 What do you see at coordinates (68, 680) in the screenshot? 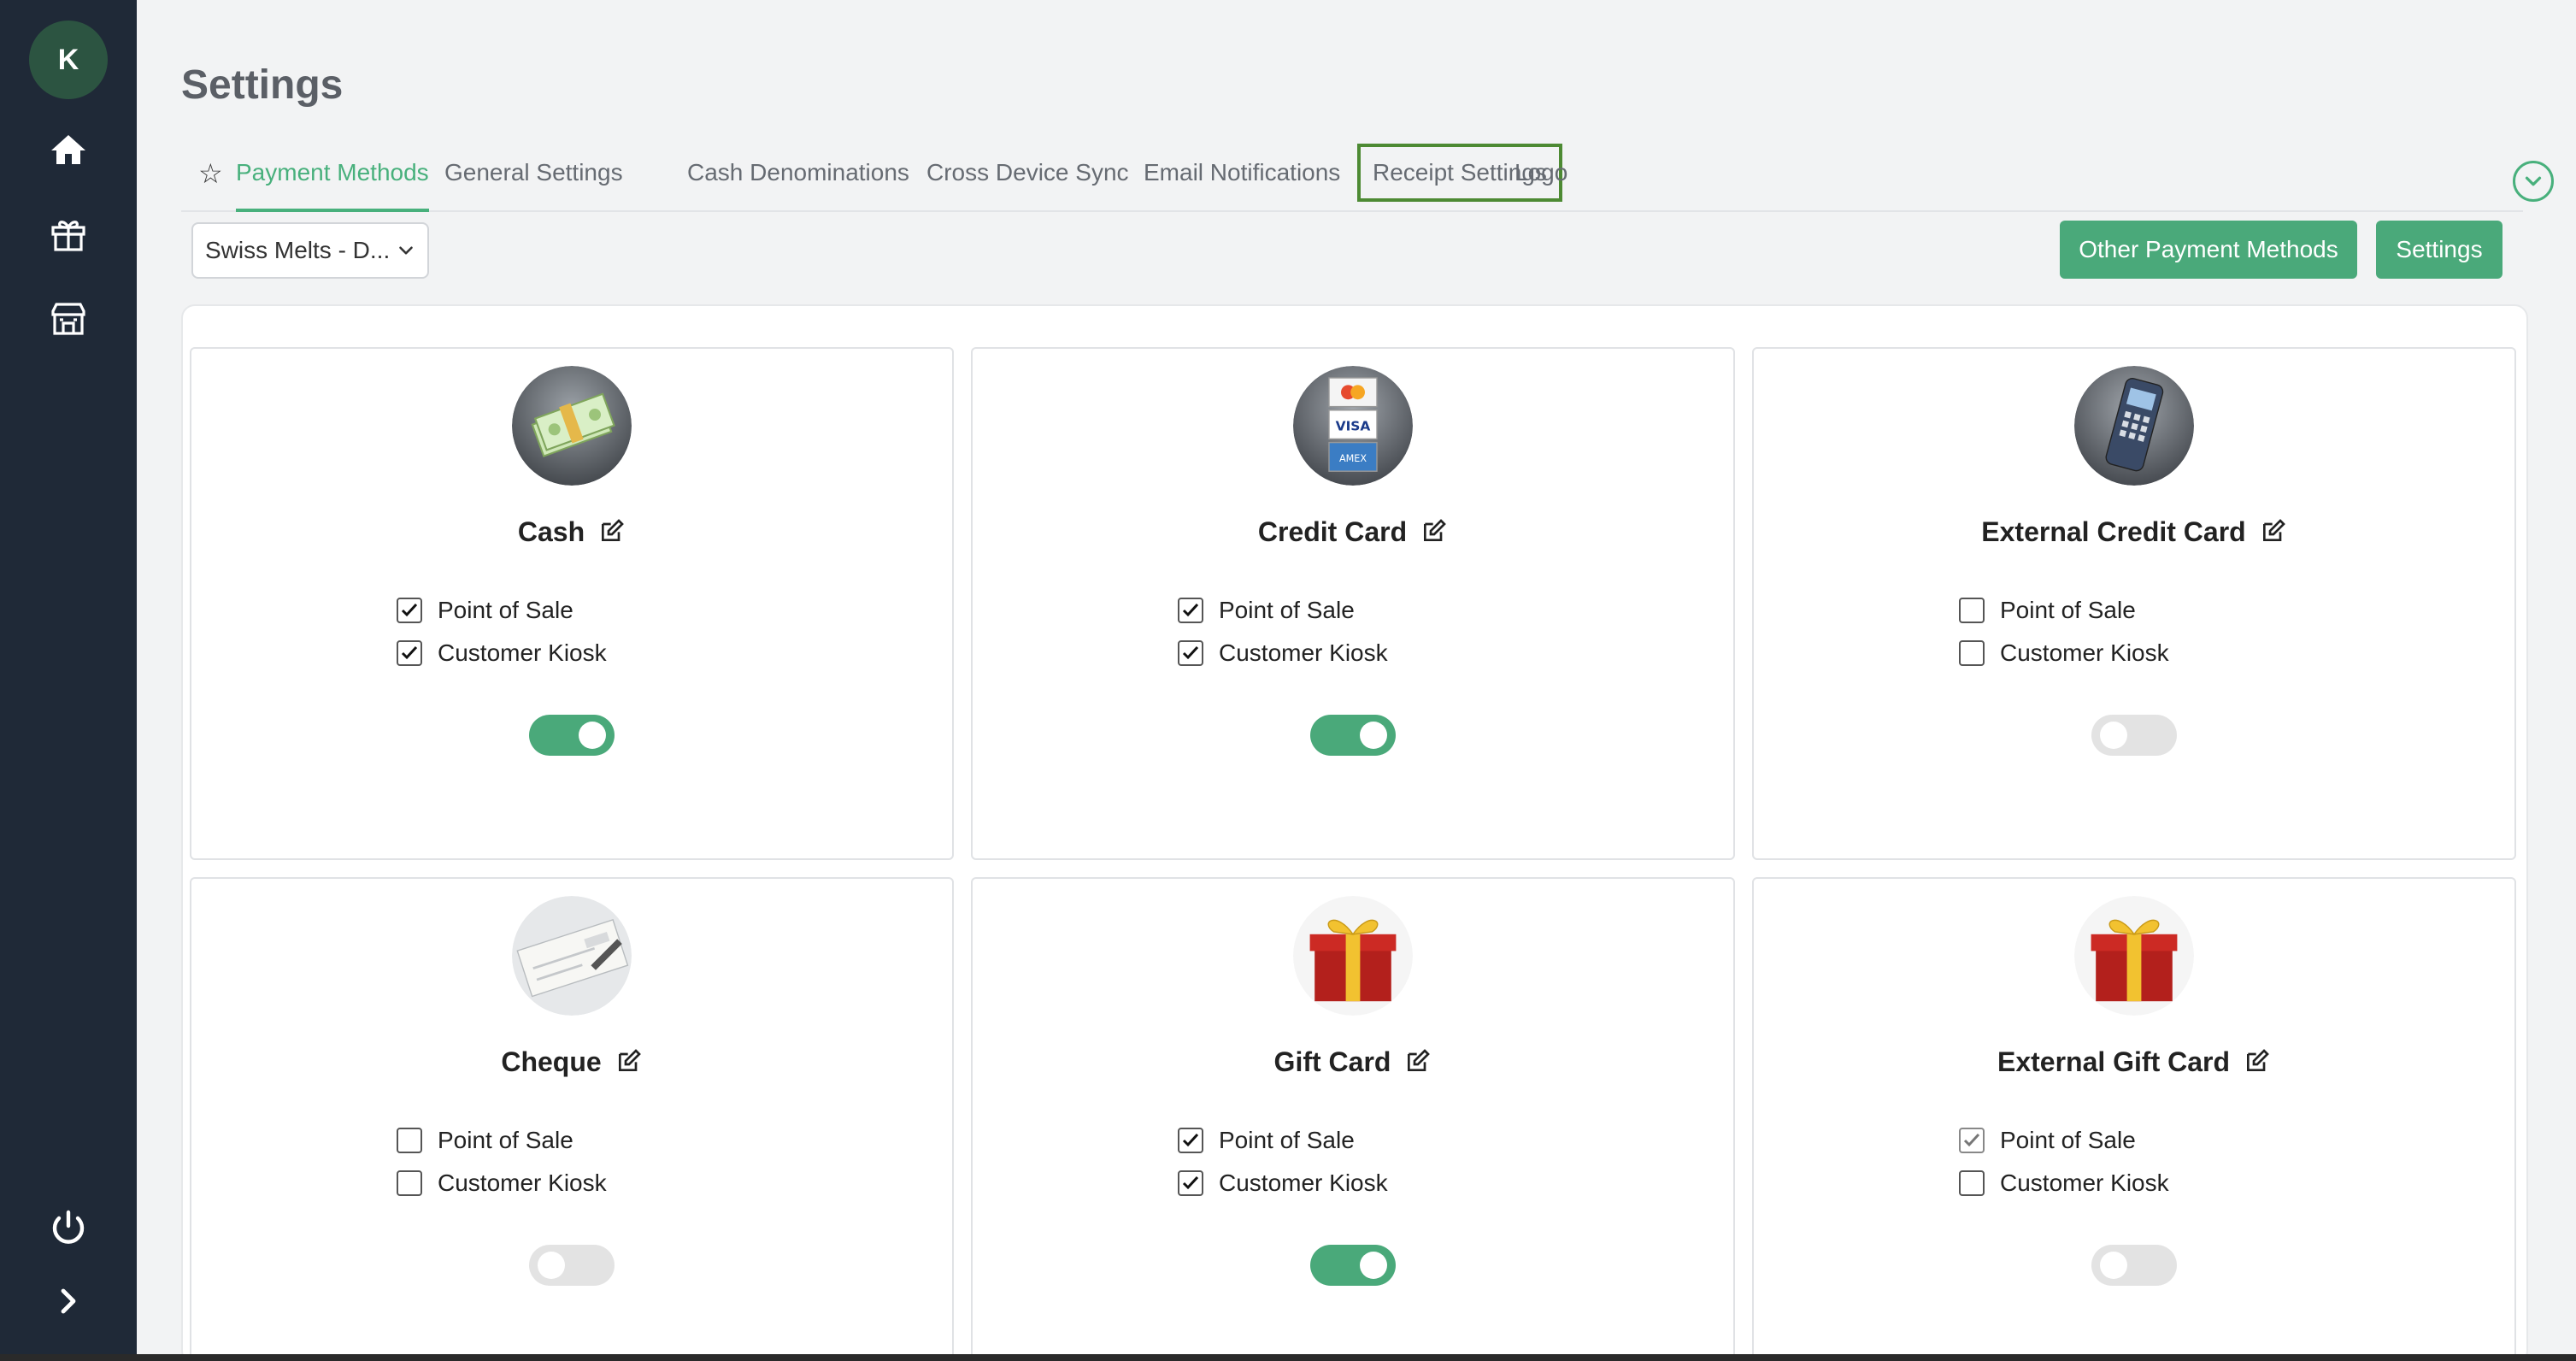
I see `sidebar: K` at bounding box center [68, 680].